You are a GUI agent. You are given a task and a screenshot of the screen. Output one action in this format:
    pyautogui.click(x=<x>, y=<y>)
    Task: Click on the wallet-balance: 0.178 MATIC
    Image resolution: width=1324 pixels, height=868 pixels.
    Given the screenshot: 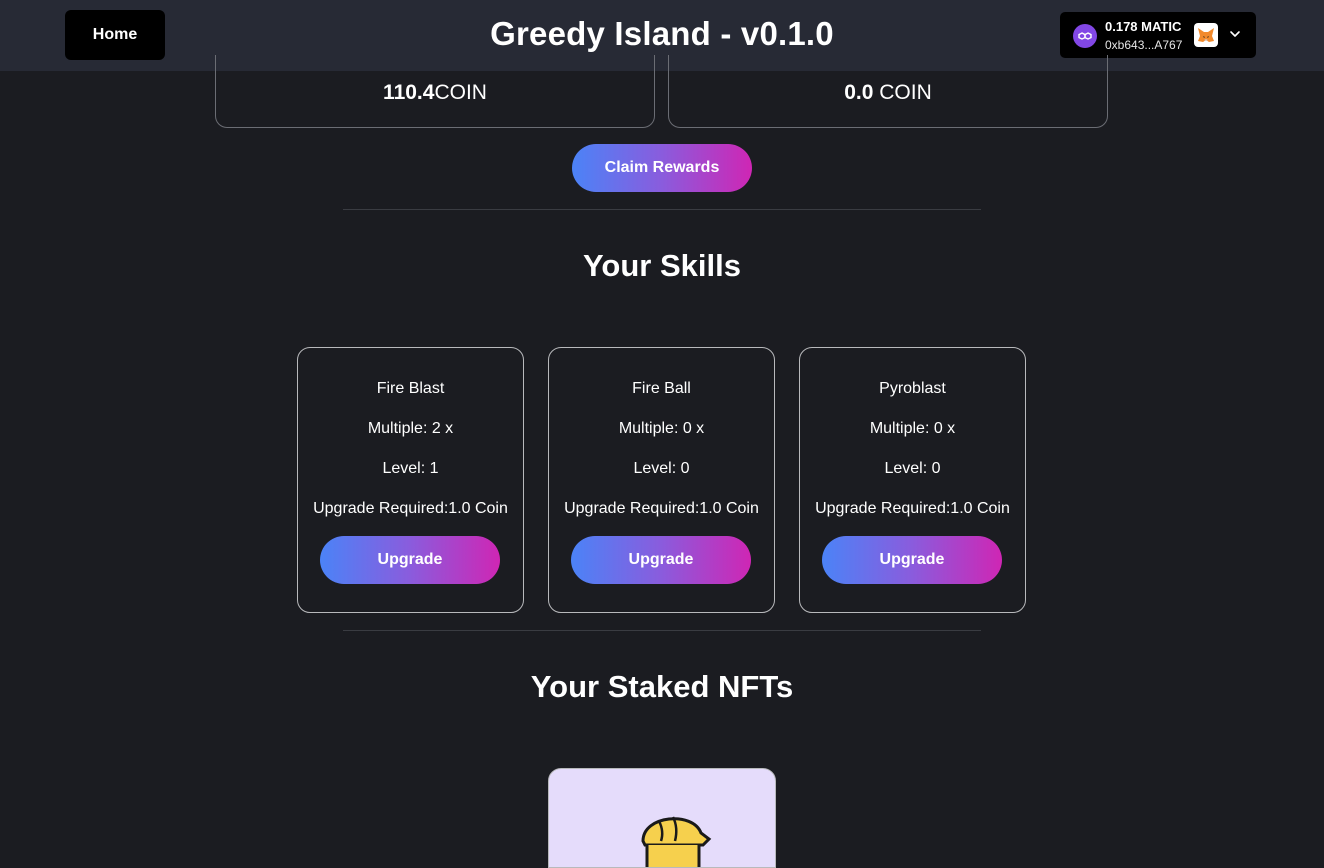 What is the action you would take?
    pyautogui.click(x=1143, y=26)
    